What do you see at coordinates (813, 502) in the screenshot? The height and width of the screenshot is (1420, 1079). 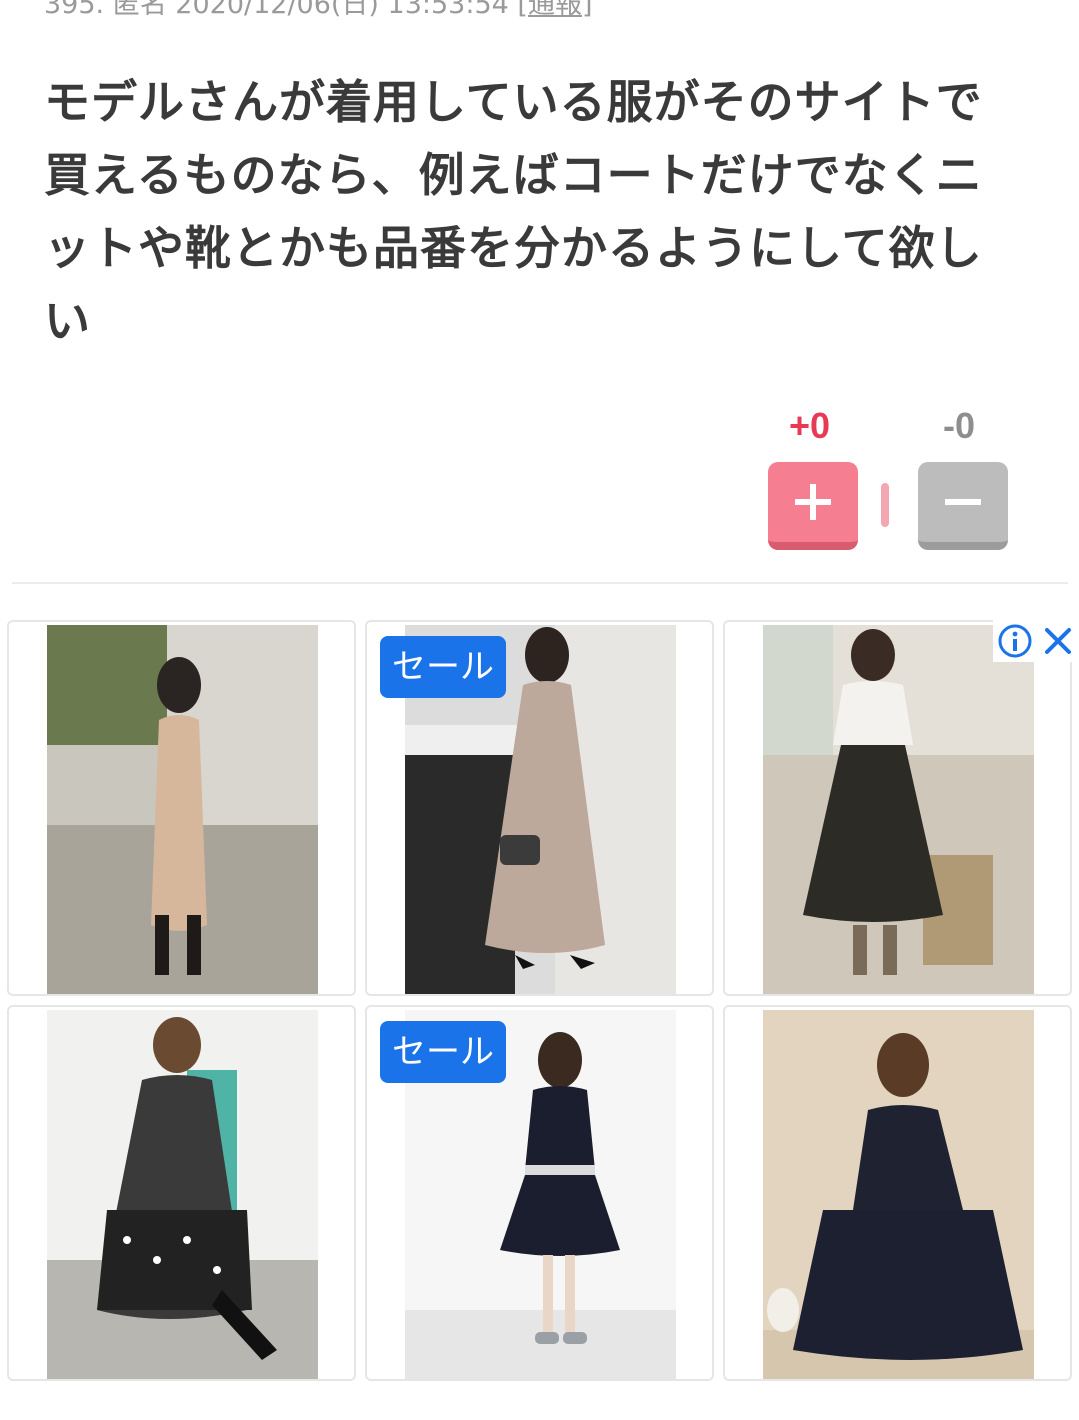 I see `plus-icon` at bounding box center [813, 502].